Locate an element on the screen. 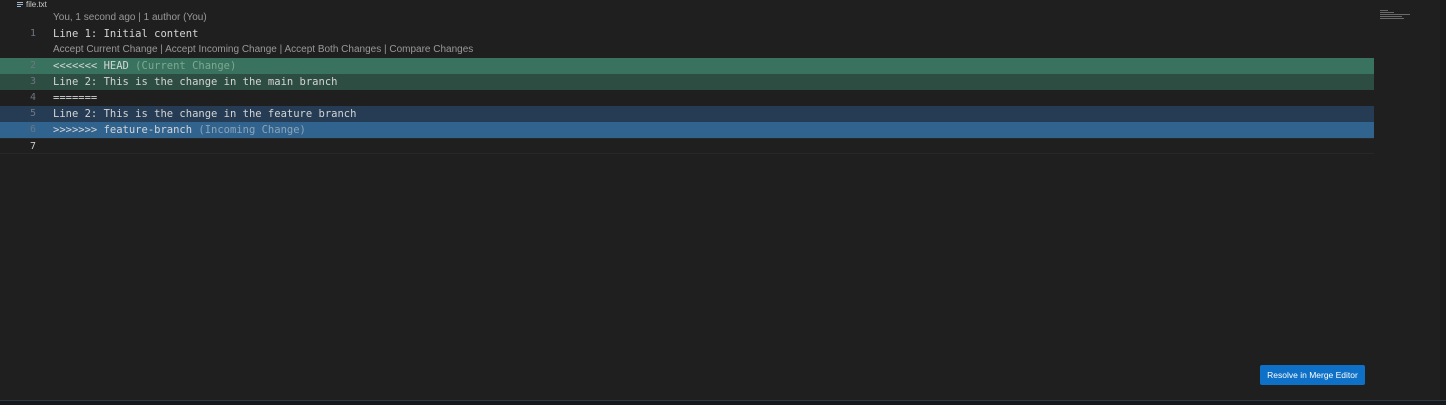 The width and height of the screenshot is (1446, 405). conflict-marker-head: <<<<<<< HEAD is located at coordinates (91, 66).